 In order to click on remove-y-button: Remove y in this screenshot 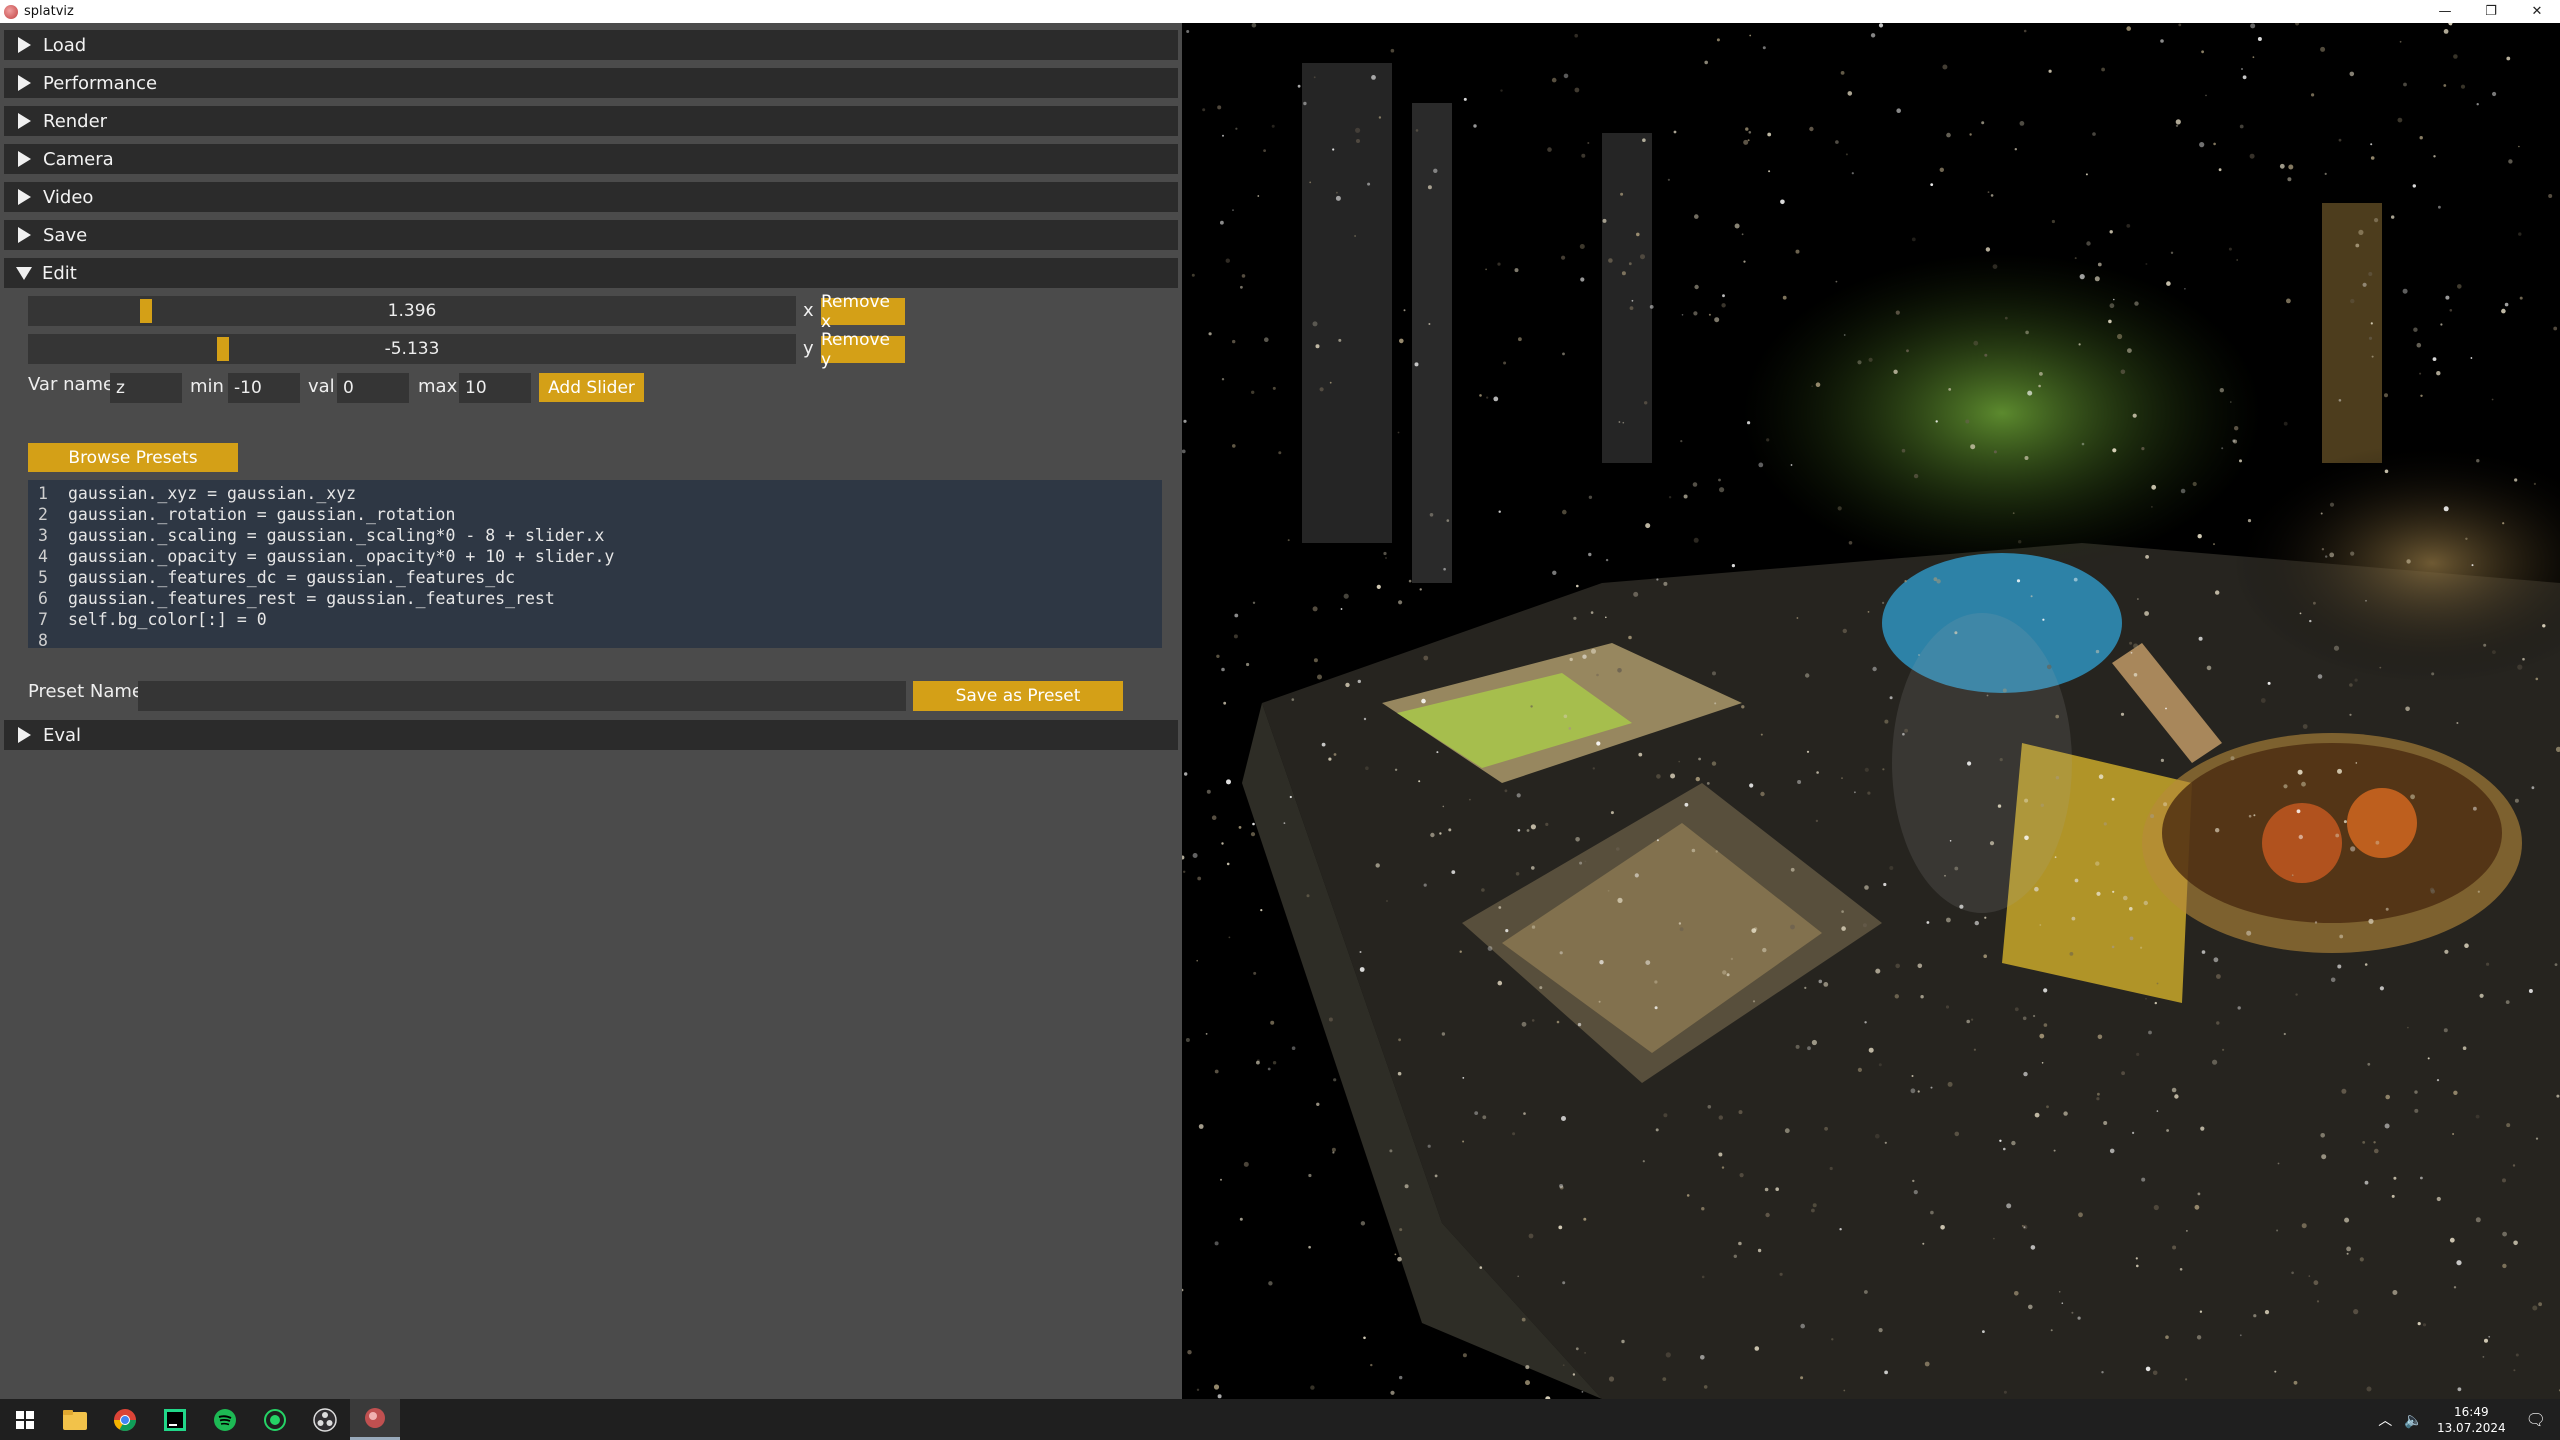, I will do `click(863, 350)`.